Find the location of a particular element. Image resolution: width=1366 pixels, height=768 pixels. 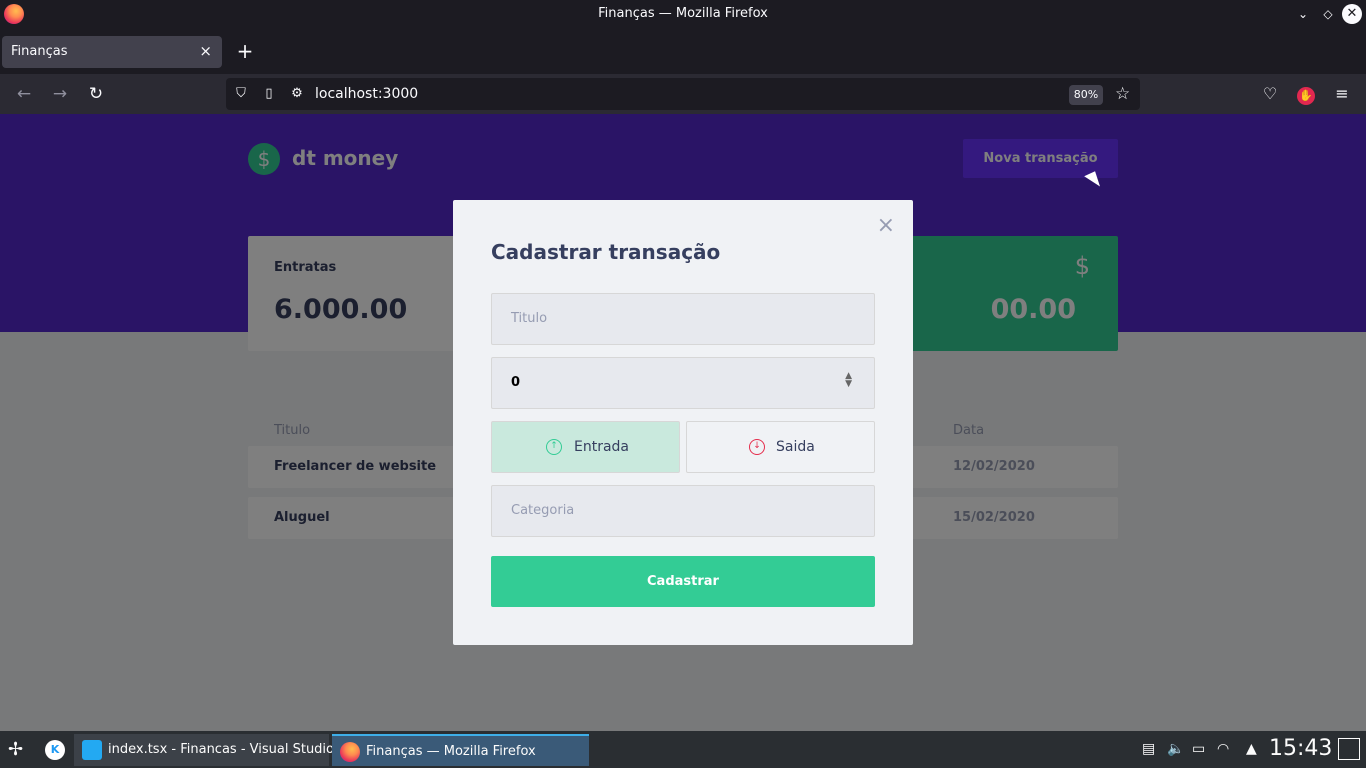

outcome-type-button: ↓ Saida is located at coordinates (780, 447).